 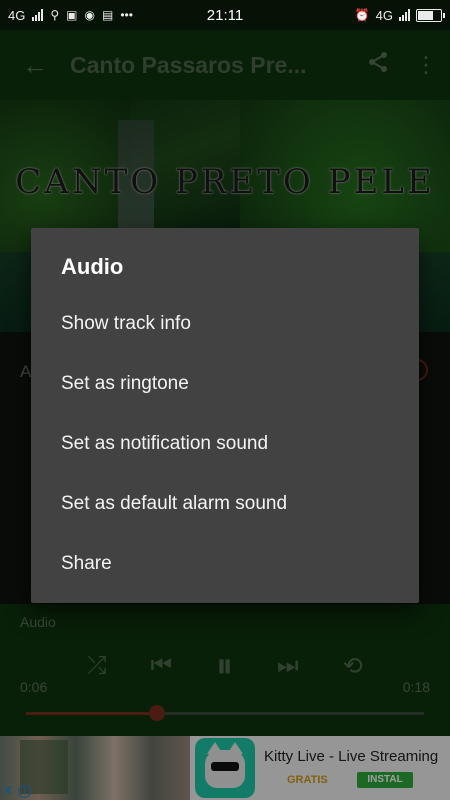 I want to click on status-bar: 4G ⚲ ▣ ◉ ▤ ••• 21:11 ⏰ 4G, so click(x=225, y=15).